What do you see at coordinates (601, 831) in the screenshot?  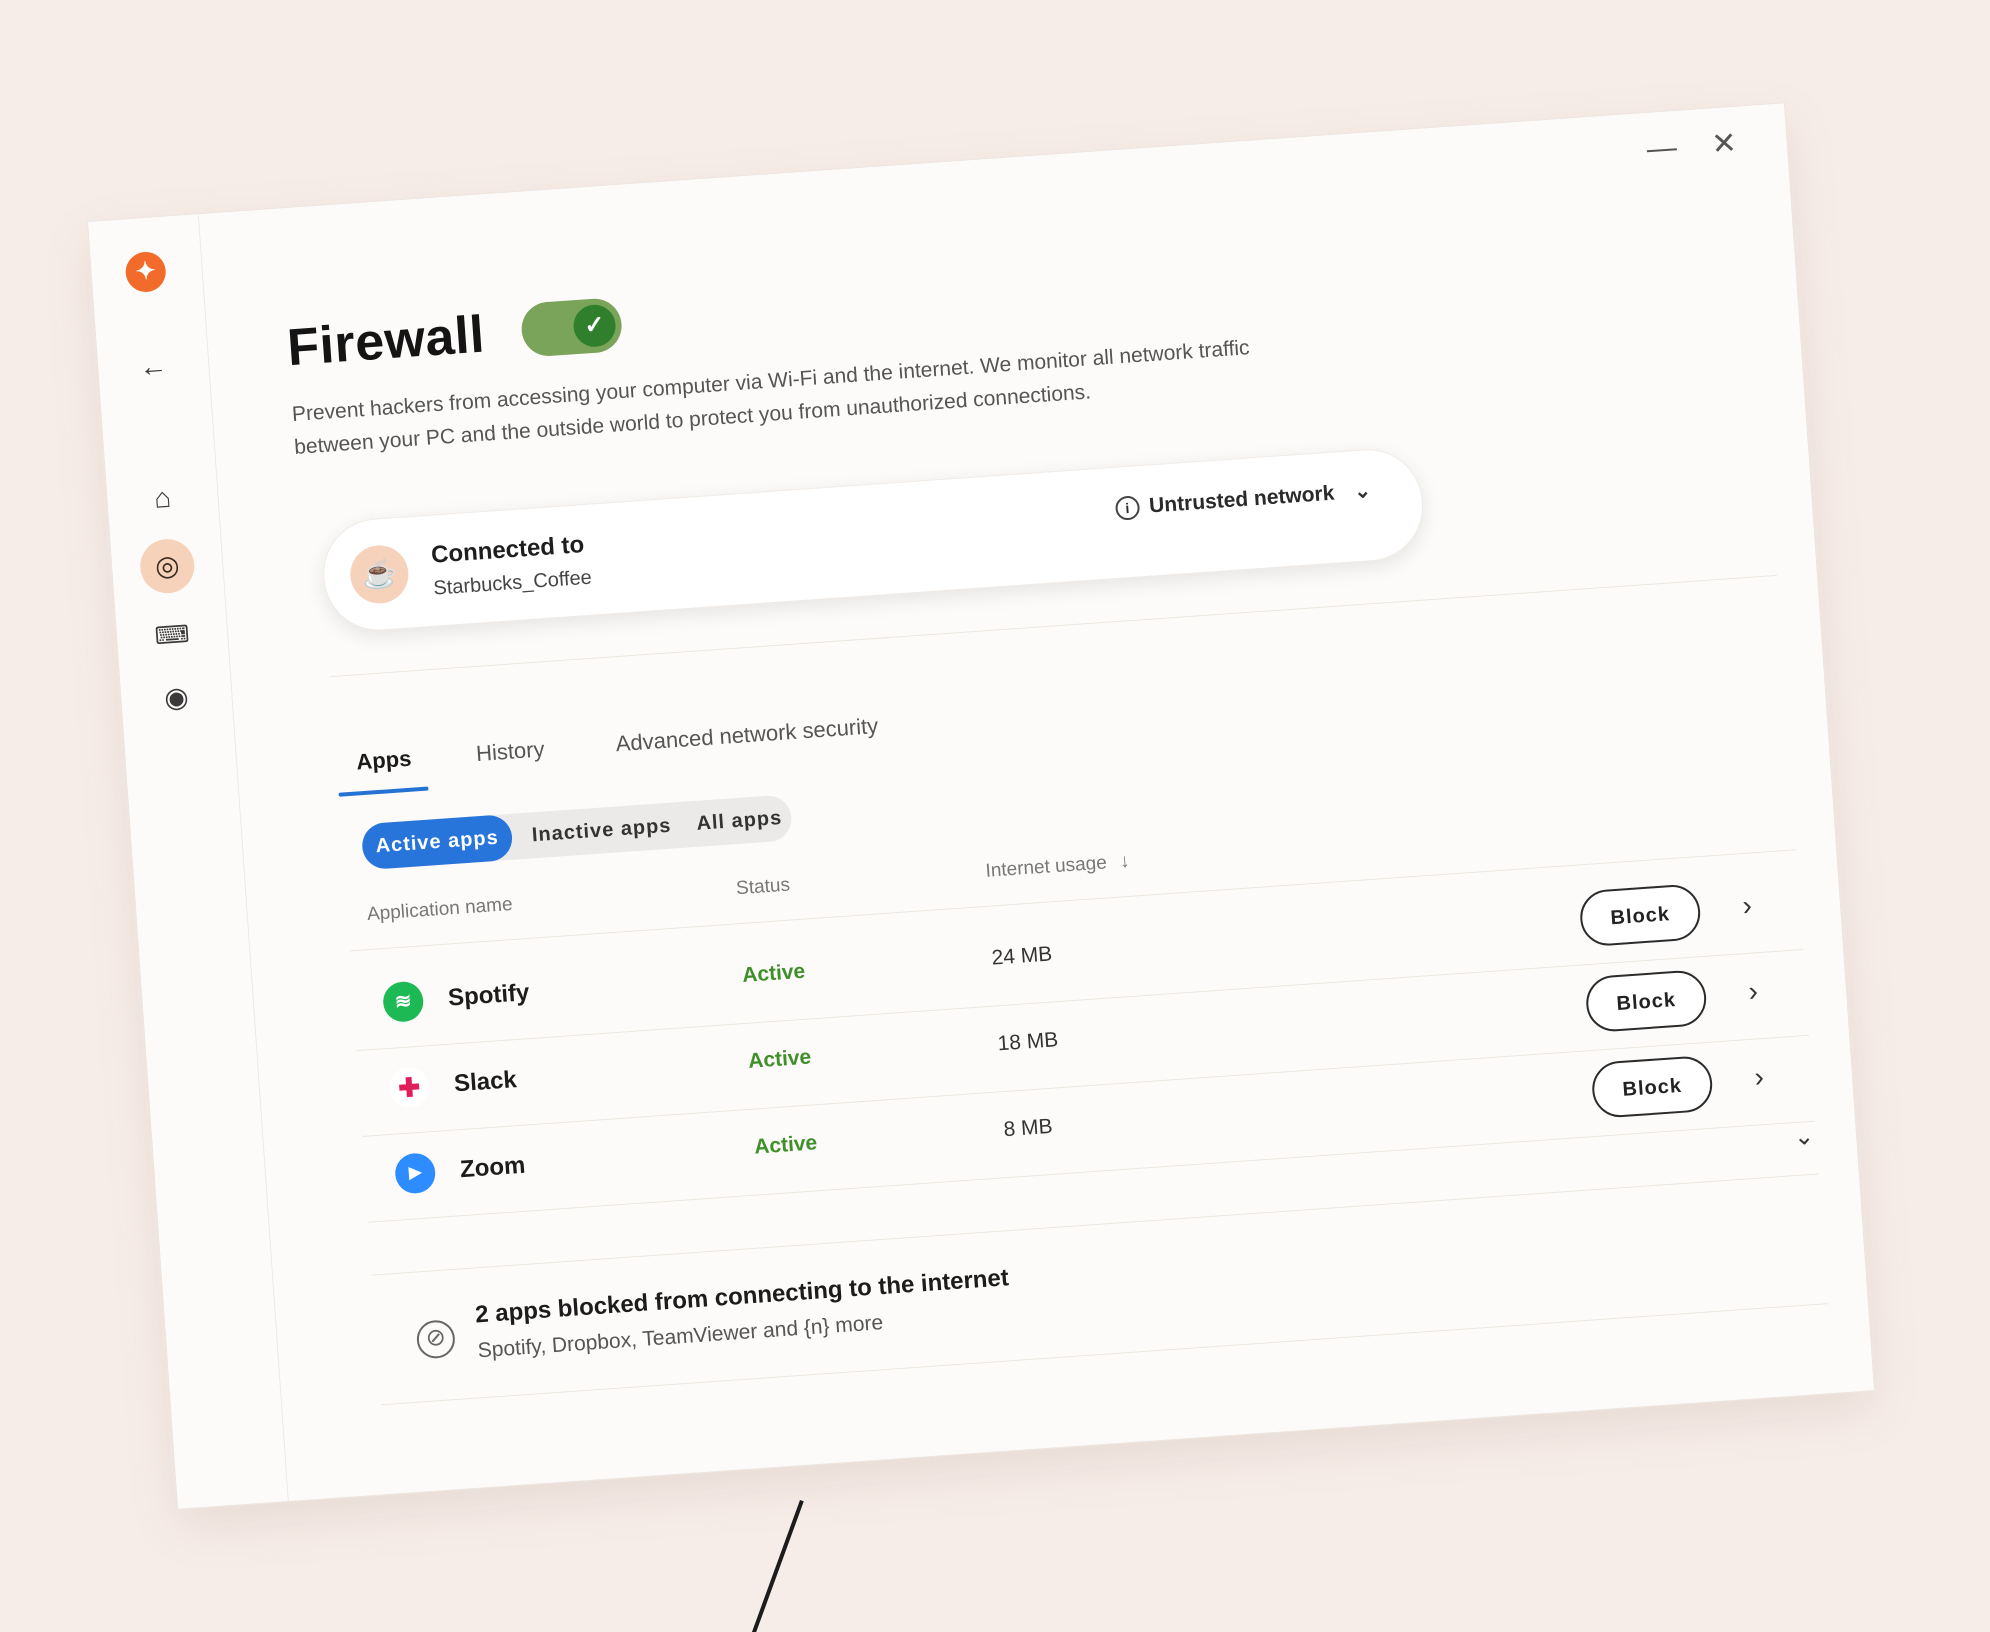 I see `filter-inactive-apps: Inactive apps` at bounding box center [601, 831].